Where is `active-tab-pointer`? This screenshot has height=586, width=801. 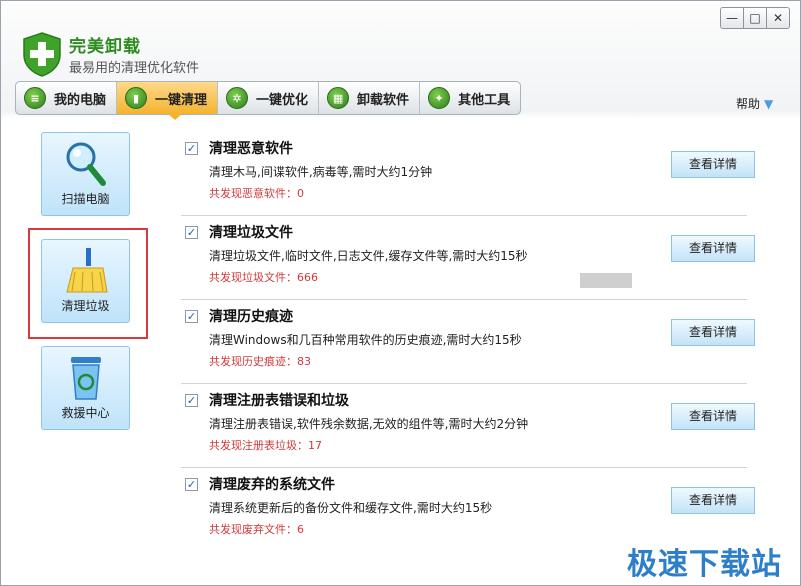
active-tab-pointer is located at coordinates (175, 116).